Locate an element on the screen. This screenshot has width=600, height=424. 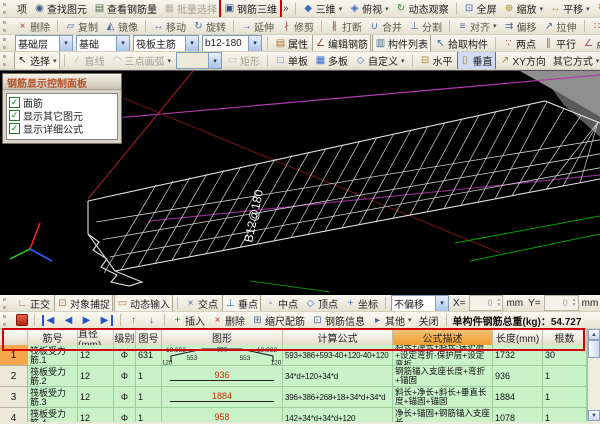
component-grip is located at coordinates (6, 43).